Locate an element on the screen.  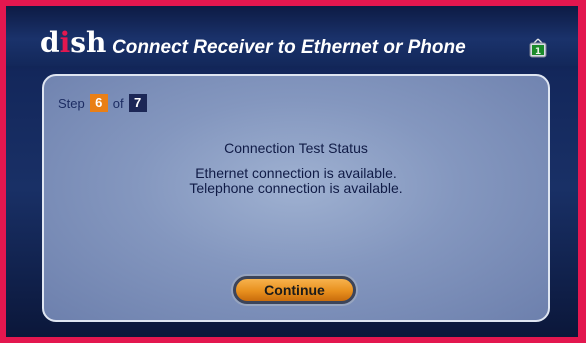
telephone-status-text: Telephone connection is available. is located at coordinates (296, 188).